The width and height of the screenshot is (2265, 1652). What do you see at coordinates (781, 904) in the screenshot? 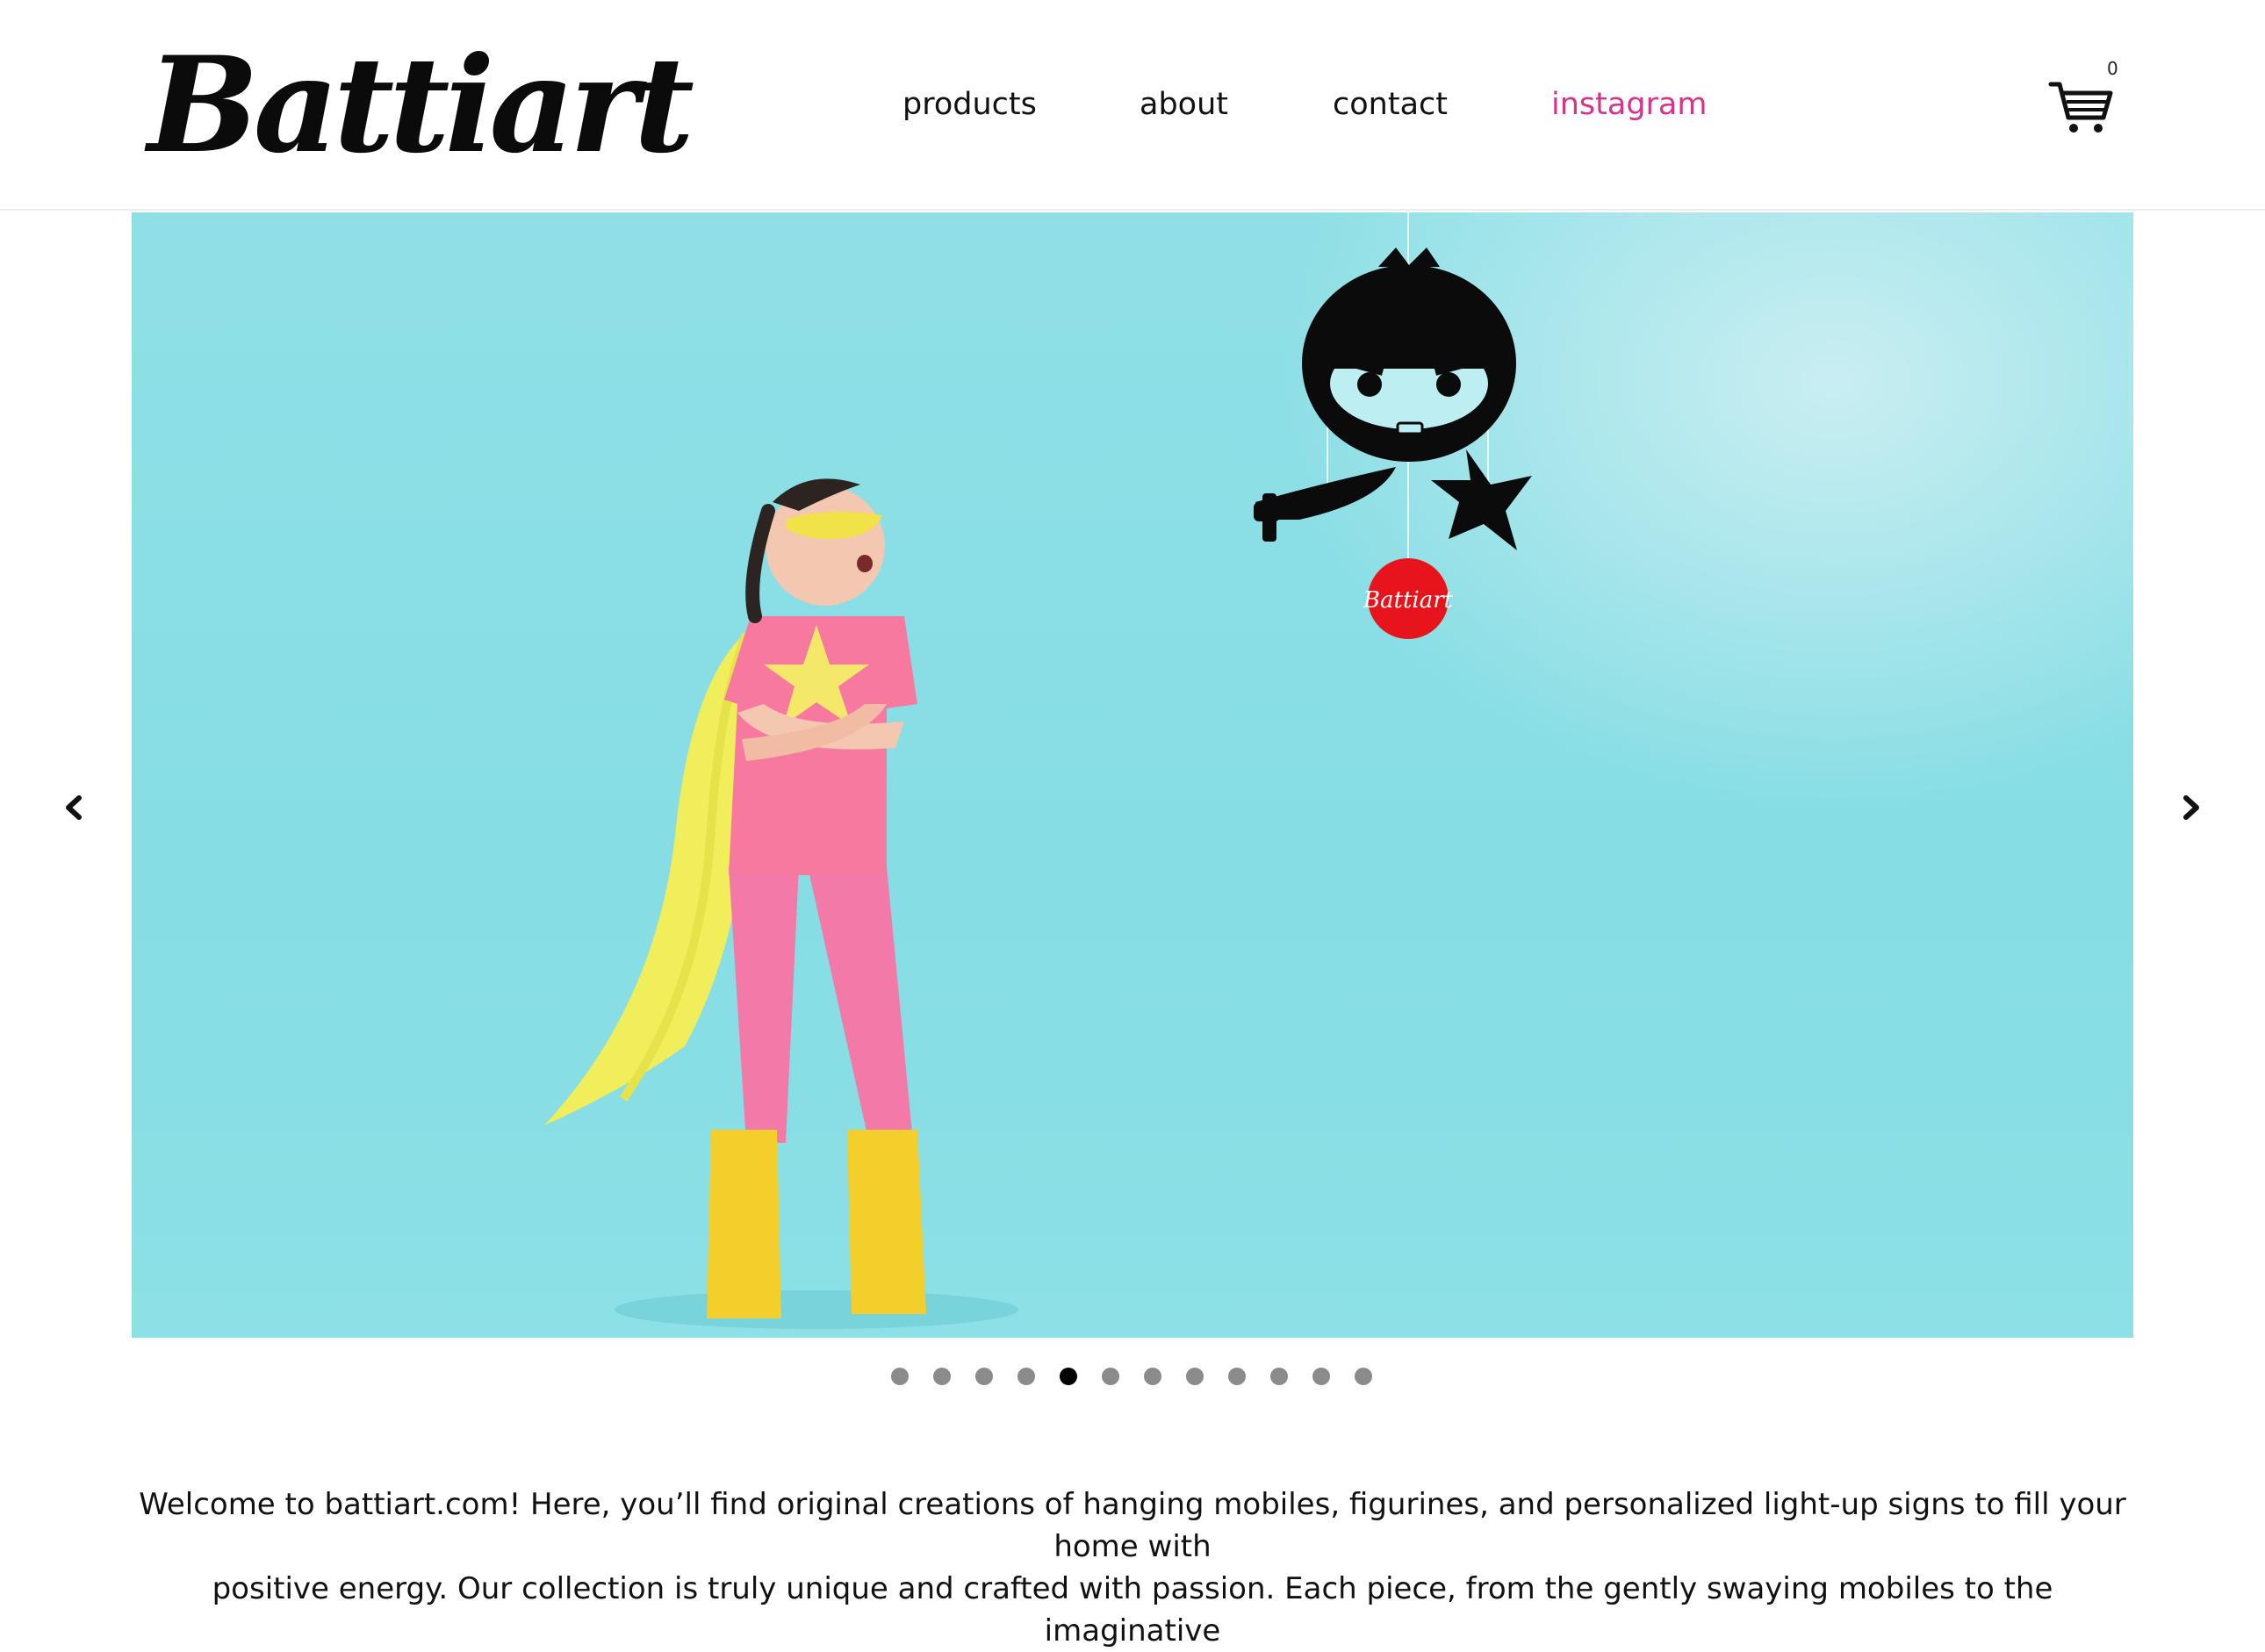
I see `girl-in-superhero-costume` at bounding box center [781, 904].